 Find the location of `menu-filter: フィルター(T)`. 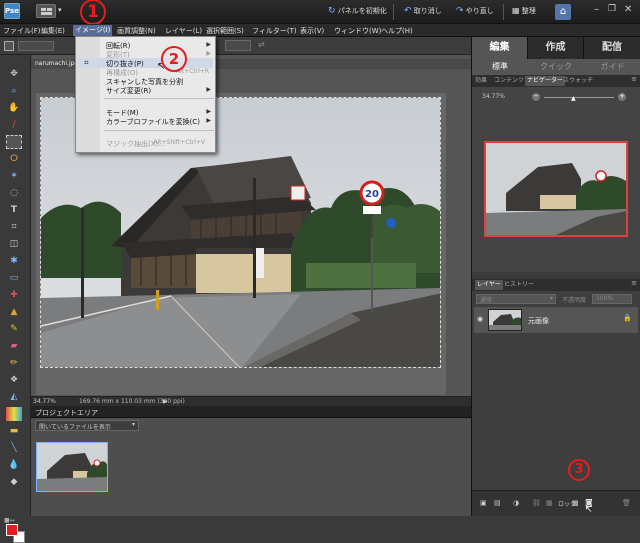

menu-filter: フィルター(T) is located at coordinates (274, 31).